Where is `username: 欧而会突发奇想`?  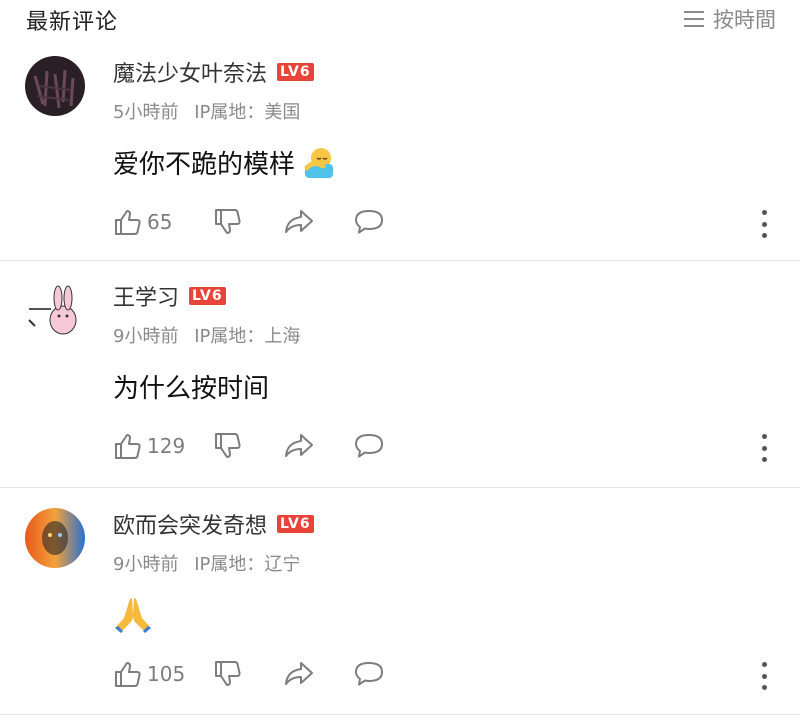 username: 欧而会突发奇想 is located at coordinates (190, 524).